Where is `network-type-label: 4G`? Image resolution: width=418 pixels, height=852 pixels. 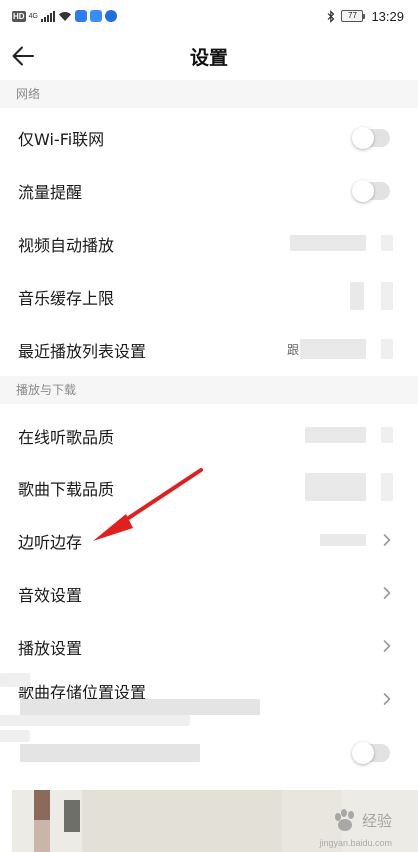
network-type-label: 4G is located at coordinates (33, 16).